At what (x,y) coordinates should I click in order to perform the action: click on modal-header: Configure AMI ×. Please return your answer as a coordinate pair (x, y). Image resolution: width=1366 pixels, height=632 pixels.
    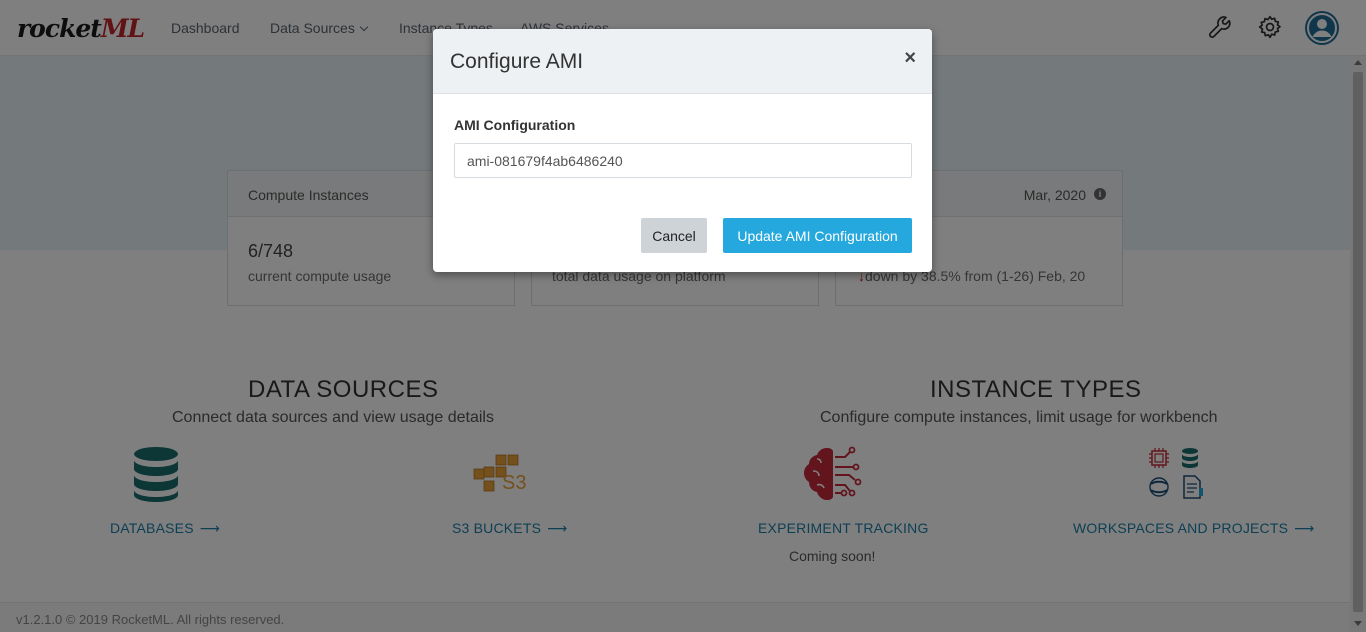
    Looking at the image, I should click on (682, 61).